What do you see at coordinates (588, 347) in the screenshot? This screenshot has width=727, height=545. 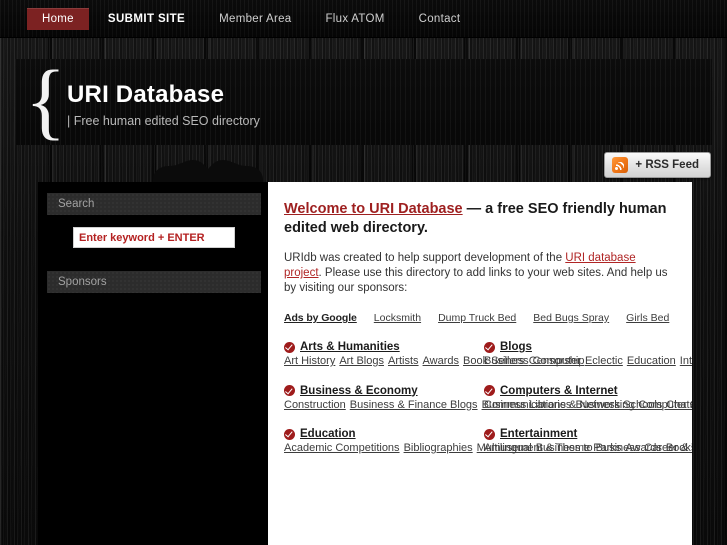 I see `category-title: Blogs` at bounding box center [588, 347].